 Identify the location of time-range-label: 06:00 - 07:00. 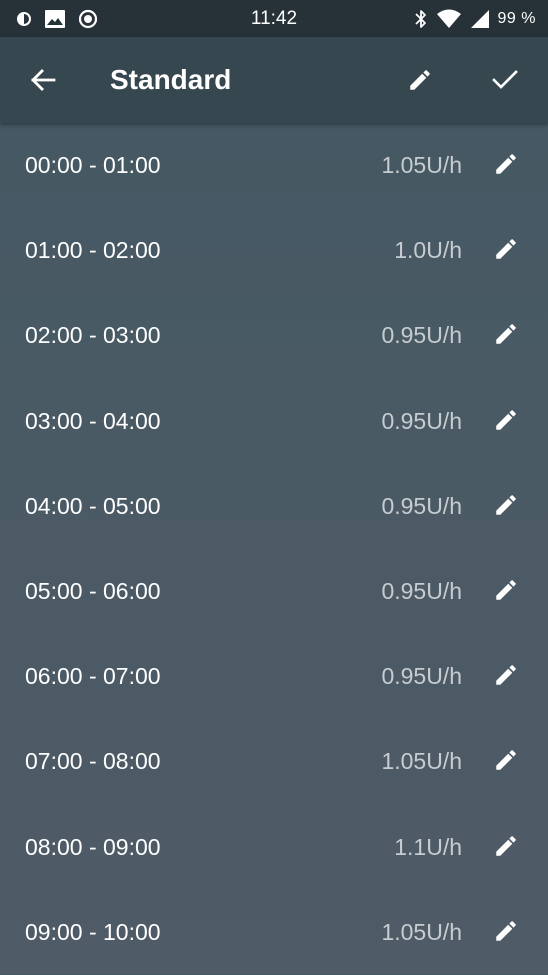
(93, 676).